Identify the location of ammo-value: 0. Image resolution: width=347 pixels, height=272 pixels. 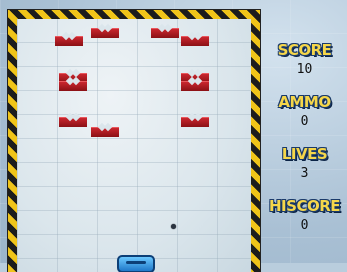
(304, 121).